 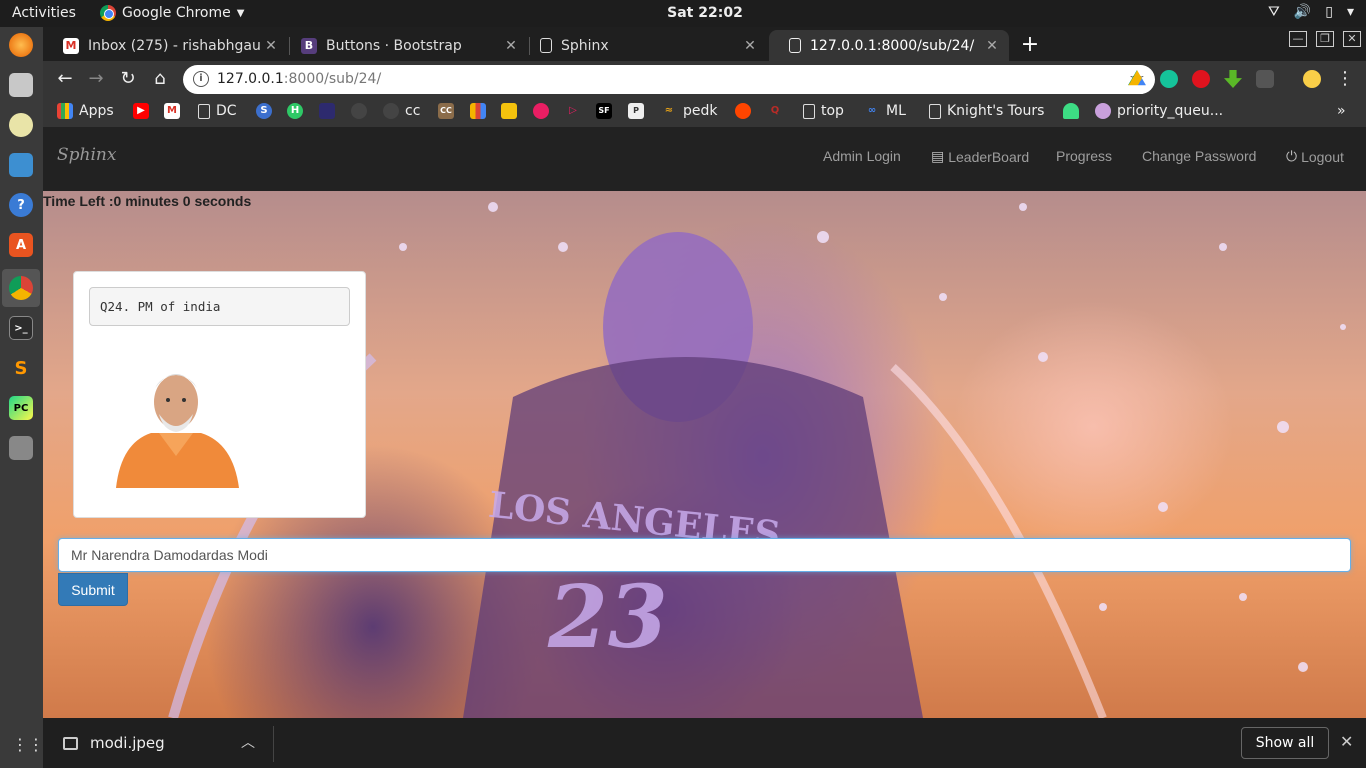 I want to click on bookmark-reddit, so click(x=743, y=111).